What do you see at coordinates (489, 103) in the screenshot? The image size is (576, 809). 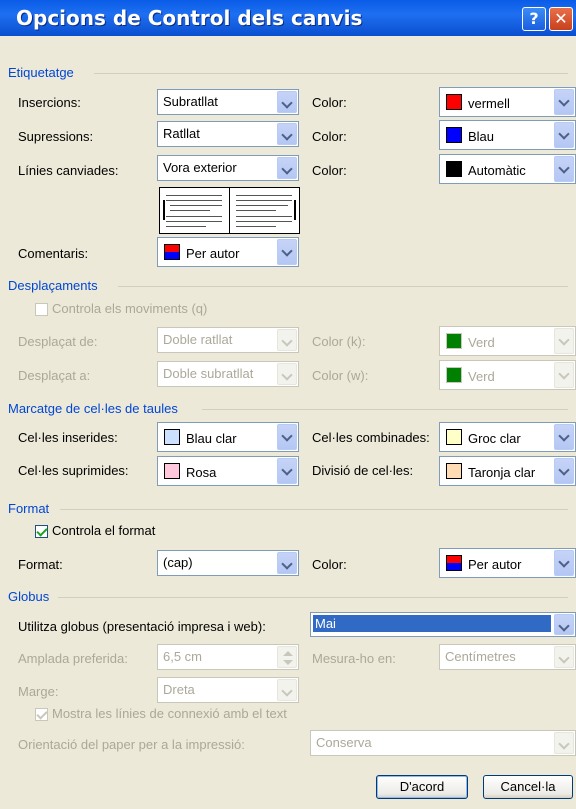 I see `insercions-color-value: vermell` at bounding box center [489, 103].